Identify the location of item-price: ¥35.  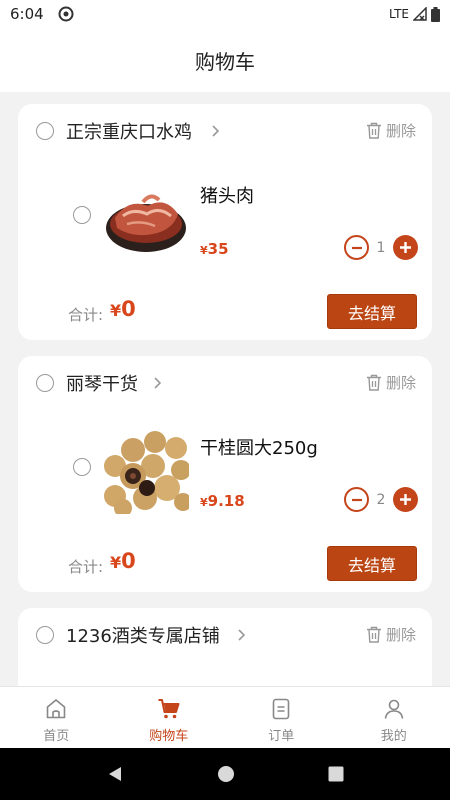
(214, 249).